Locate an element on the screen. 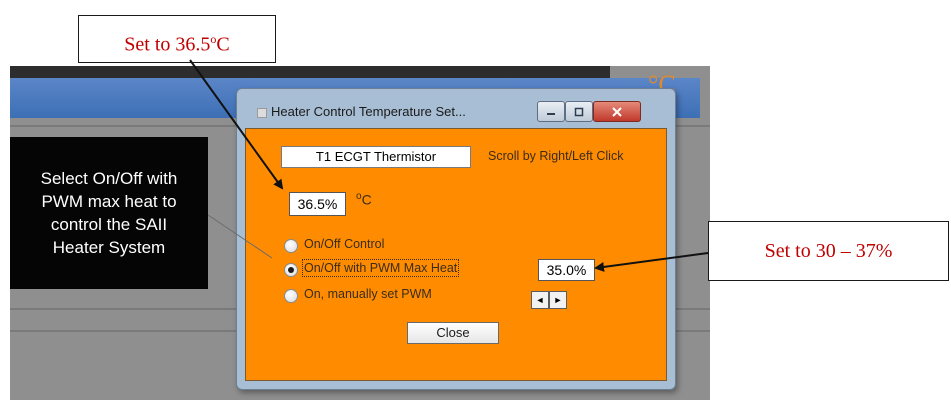 This screenshot has height=400, width=951. sensor-selector: T1 ECGT Thermistor is located at coordinates (376, 157).